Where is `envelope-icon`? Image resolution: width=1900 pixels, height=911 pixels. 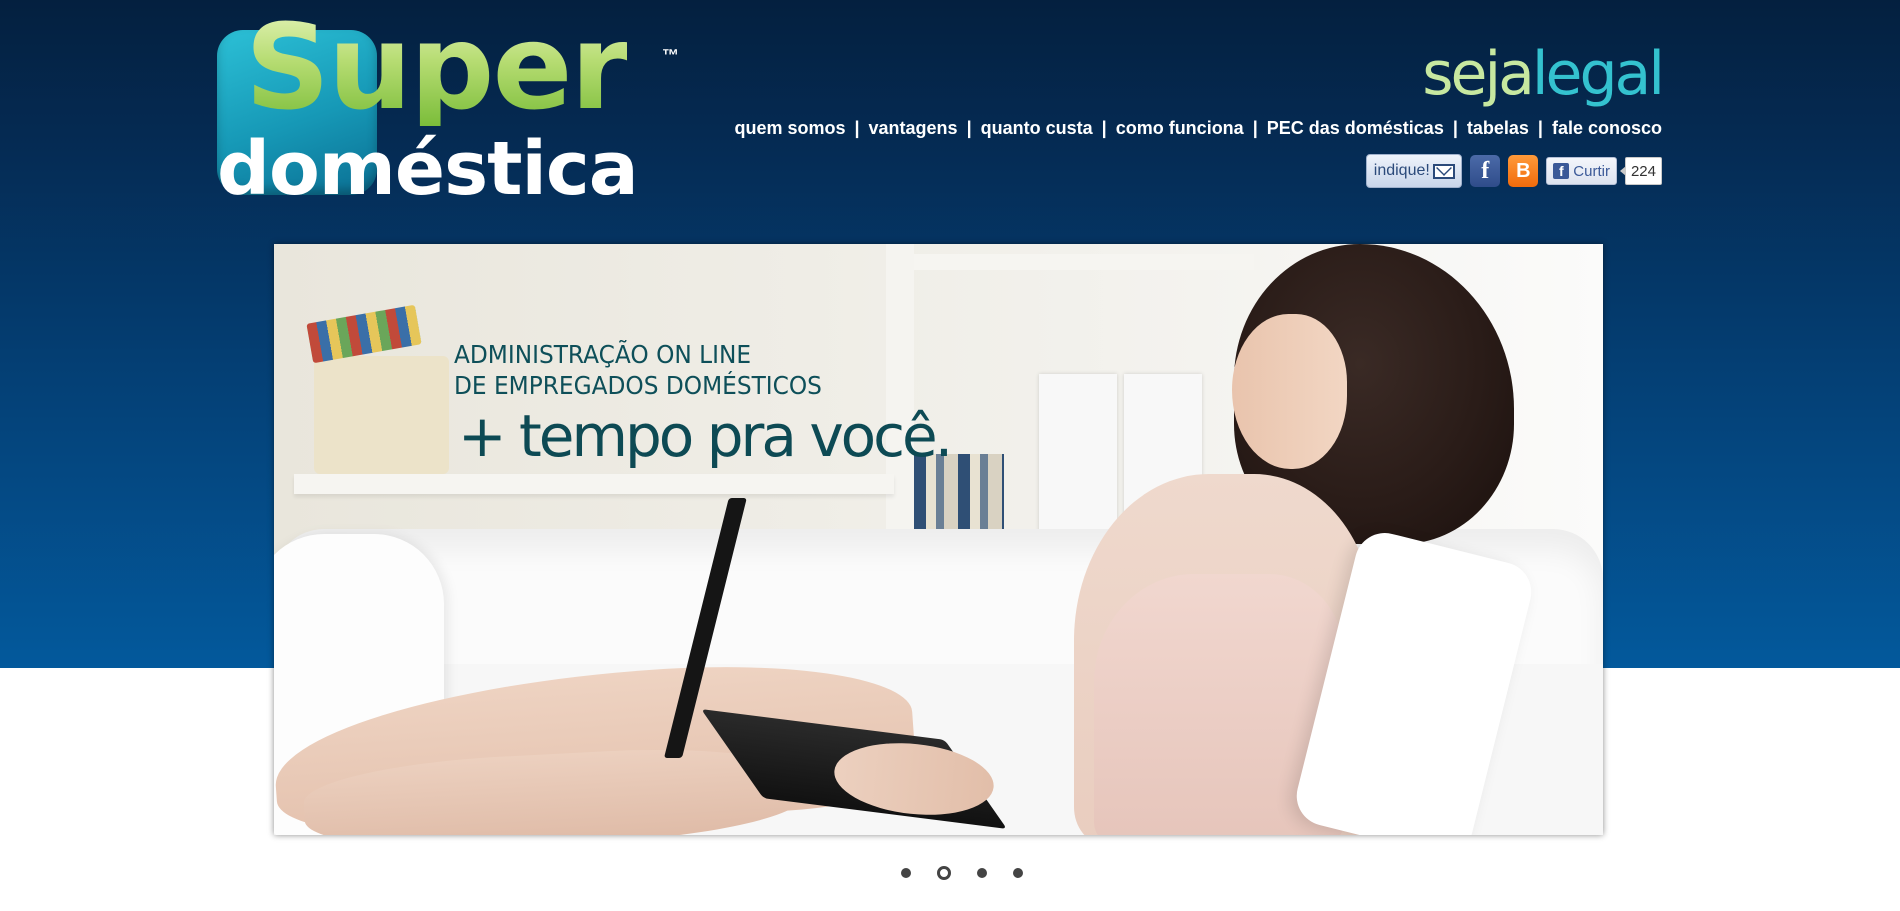 envelope-icon is located at coordinates (1443, 171).